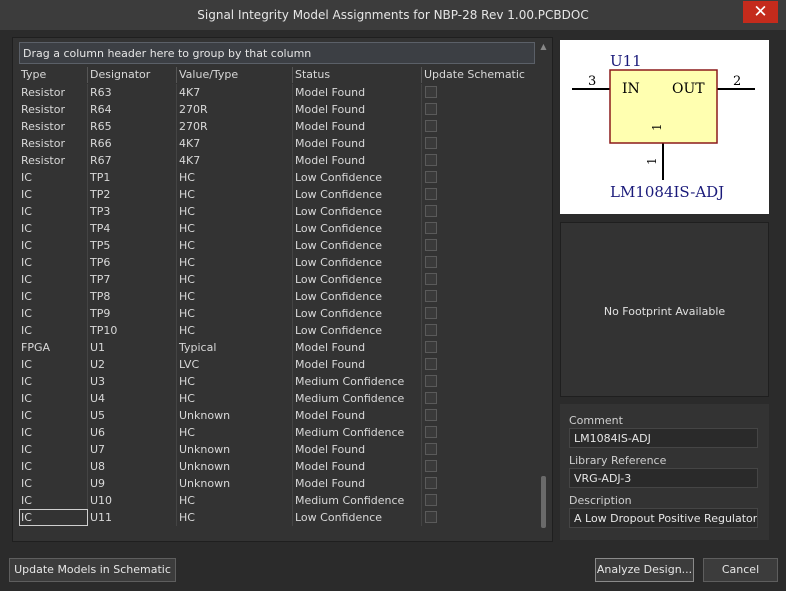  Describe the element at coordinates (53, 347) in the screenshot. I see `cell-type: FPGA` at that location.